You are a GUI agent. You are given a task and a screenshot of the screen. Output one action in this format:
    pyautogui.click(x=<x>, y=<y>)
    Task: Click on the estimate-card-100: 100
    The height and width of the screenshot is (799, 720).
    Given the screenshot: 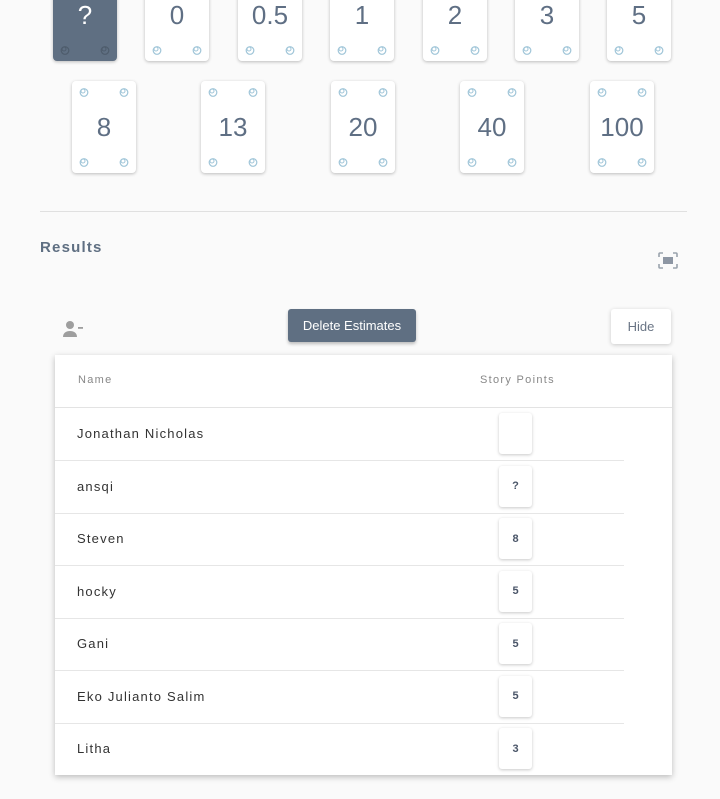 What is the action you would take?
    pyautogui.click(x=622, y=127)
    